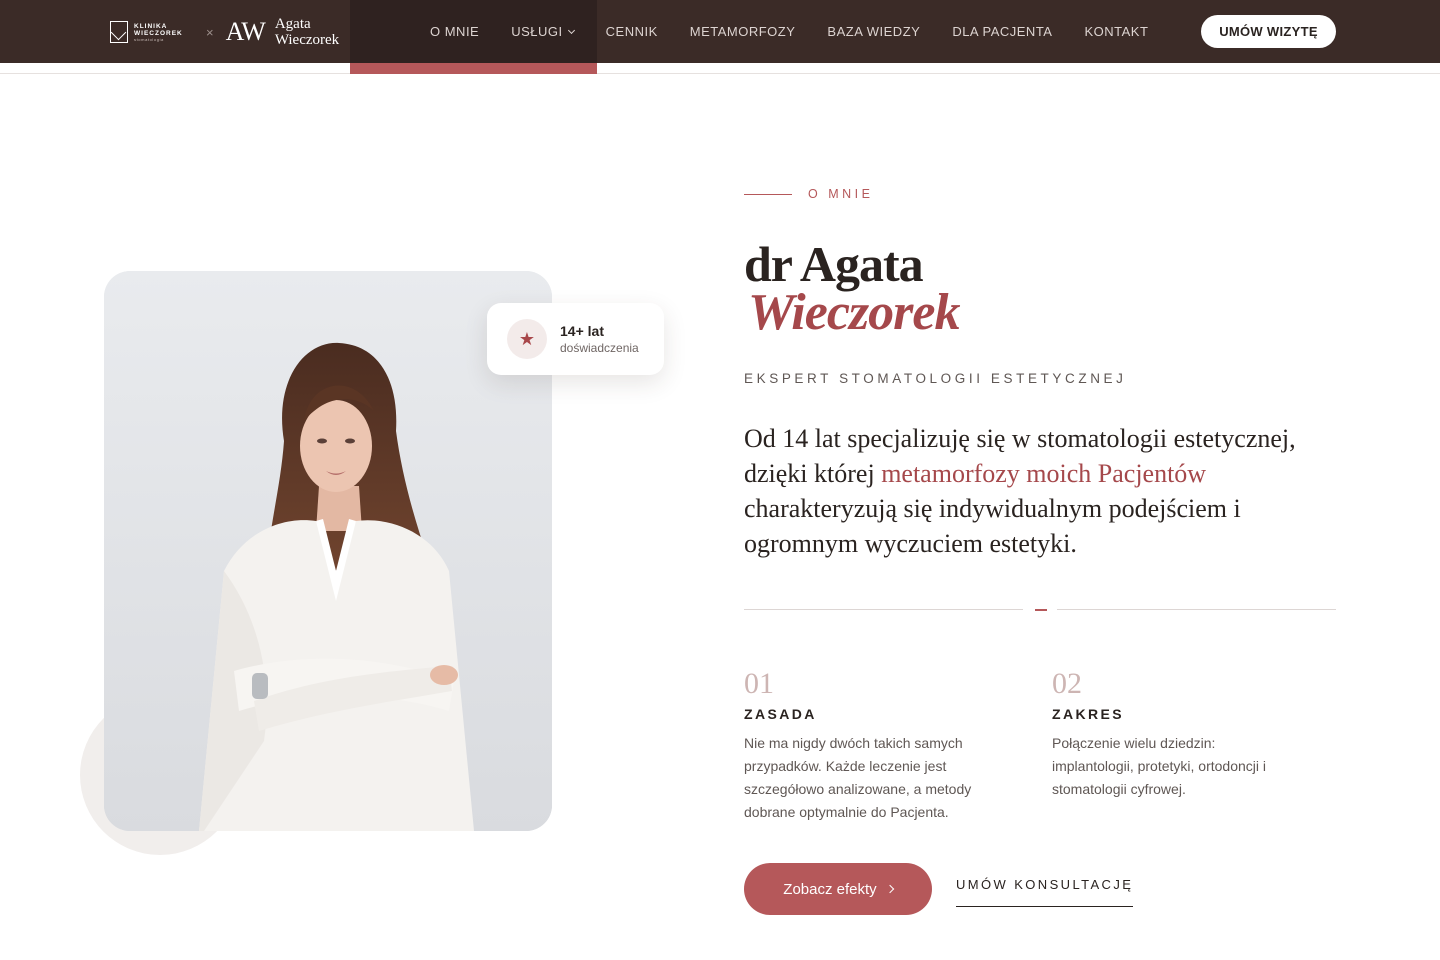 This screenshot has width=1440, height=960. I want to click on nav-label: O MNIE, so click(455, 31).